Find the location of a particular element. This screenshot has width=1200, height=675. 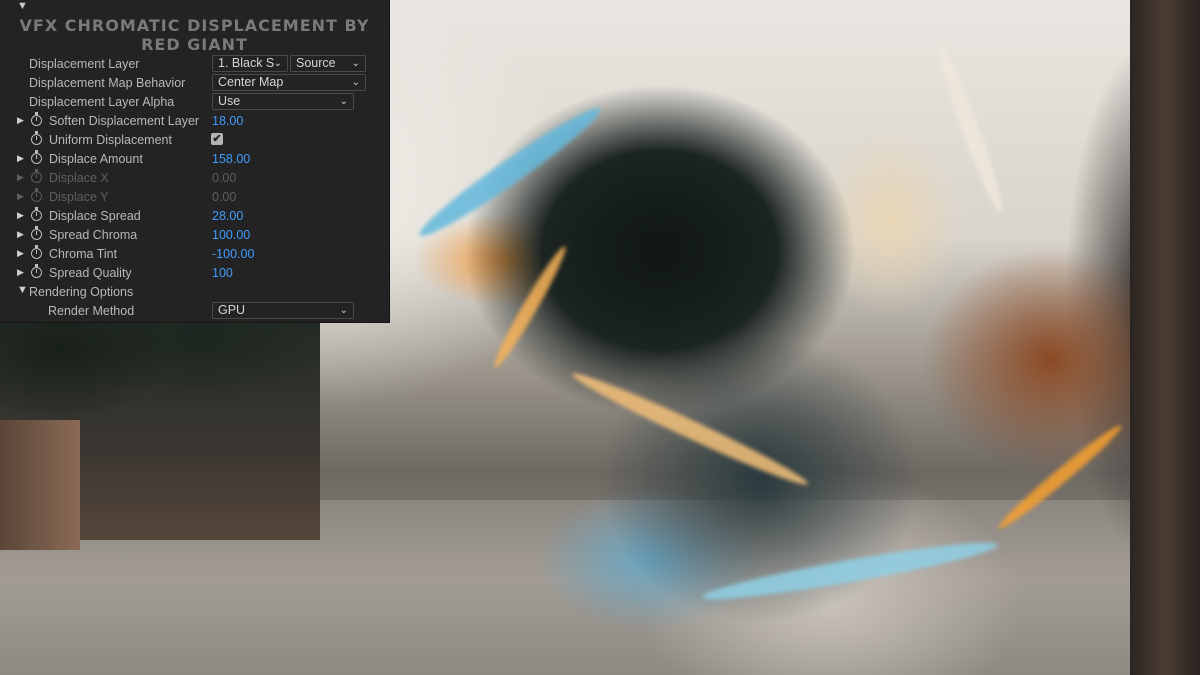

soften-value: 18.00 is located at coordinates (227, 121).